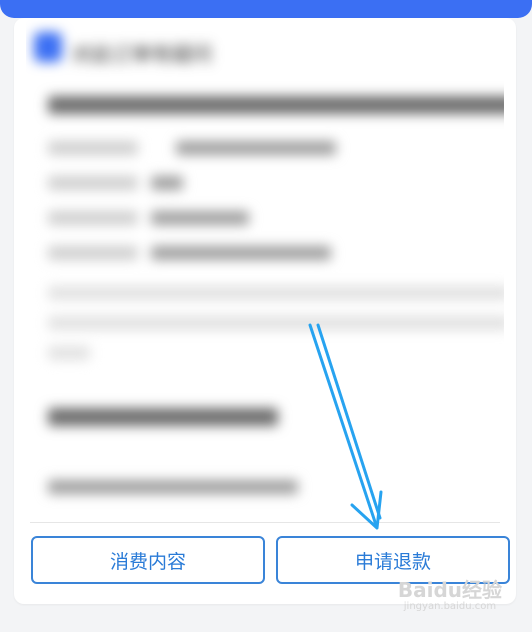  What do you see at coordinates (265, 522) in the screenshot?
I see `card-divider` at bounding box center [265, 522].